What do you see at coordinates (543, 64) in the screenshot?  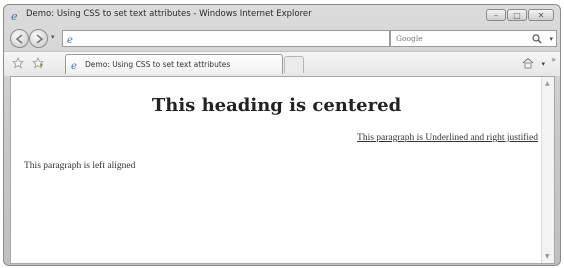 I see `home-dropdown-icon: ▾` at bounding box center [543, 64].